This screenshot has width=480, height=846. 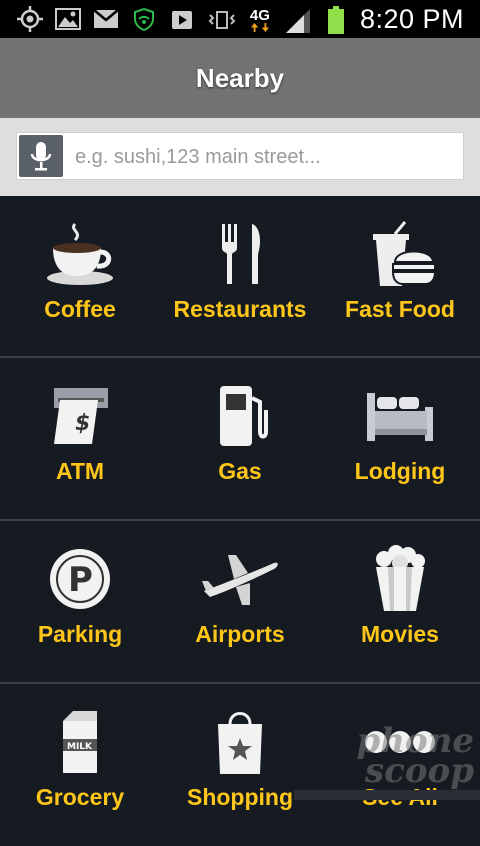 I want to click on bed-icon, so click(x=400, y=416).